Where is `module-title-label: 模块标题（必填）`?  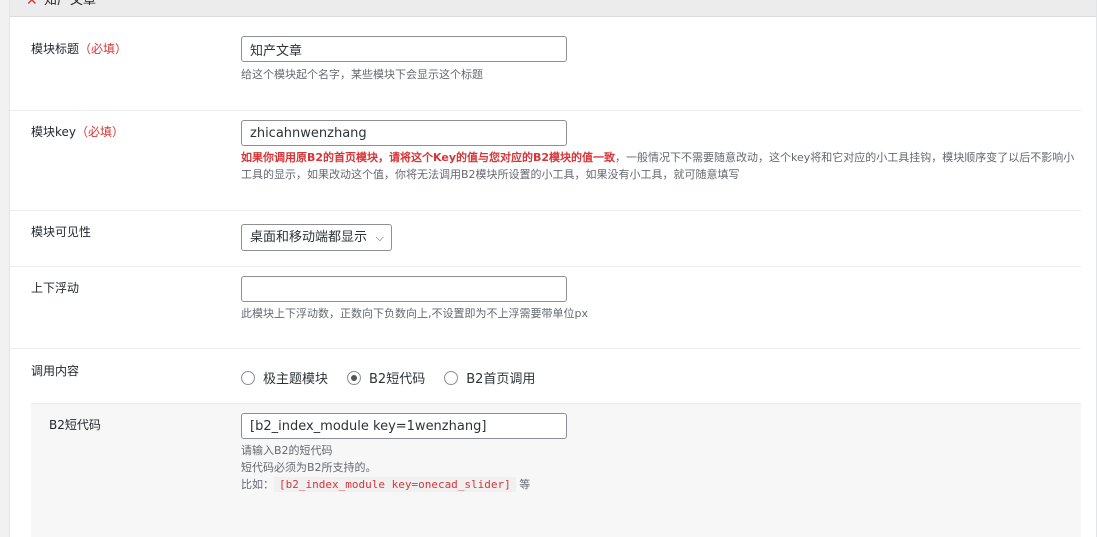
module-title-label: 模块标题（必填） is located at coordinates (79, 49).